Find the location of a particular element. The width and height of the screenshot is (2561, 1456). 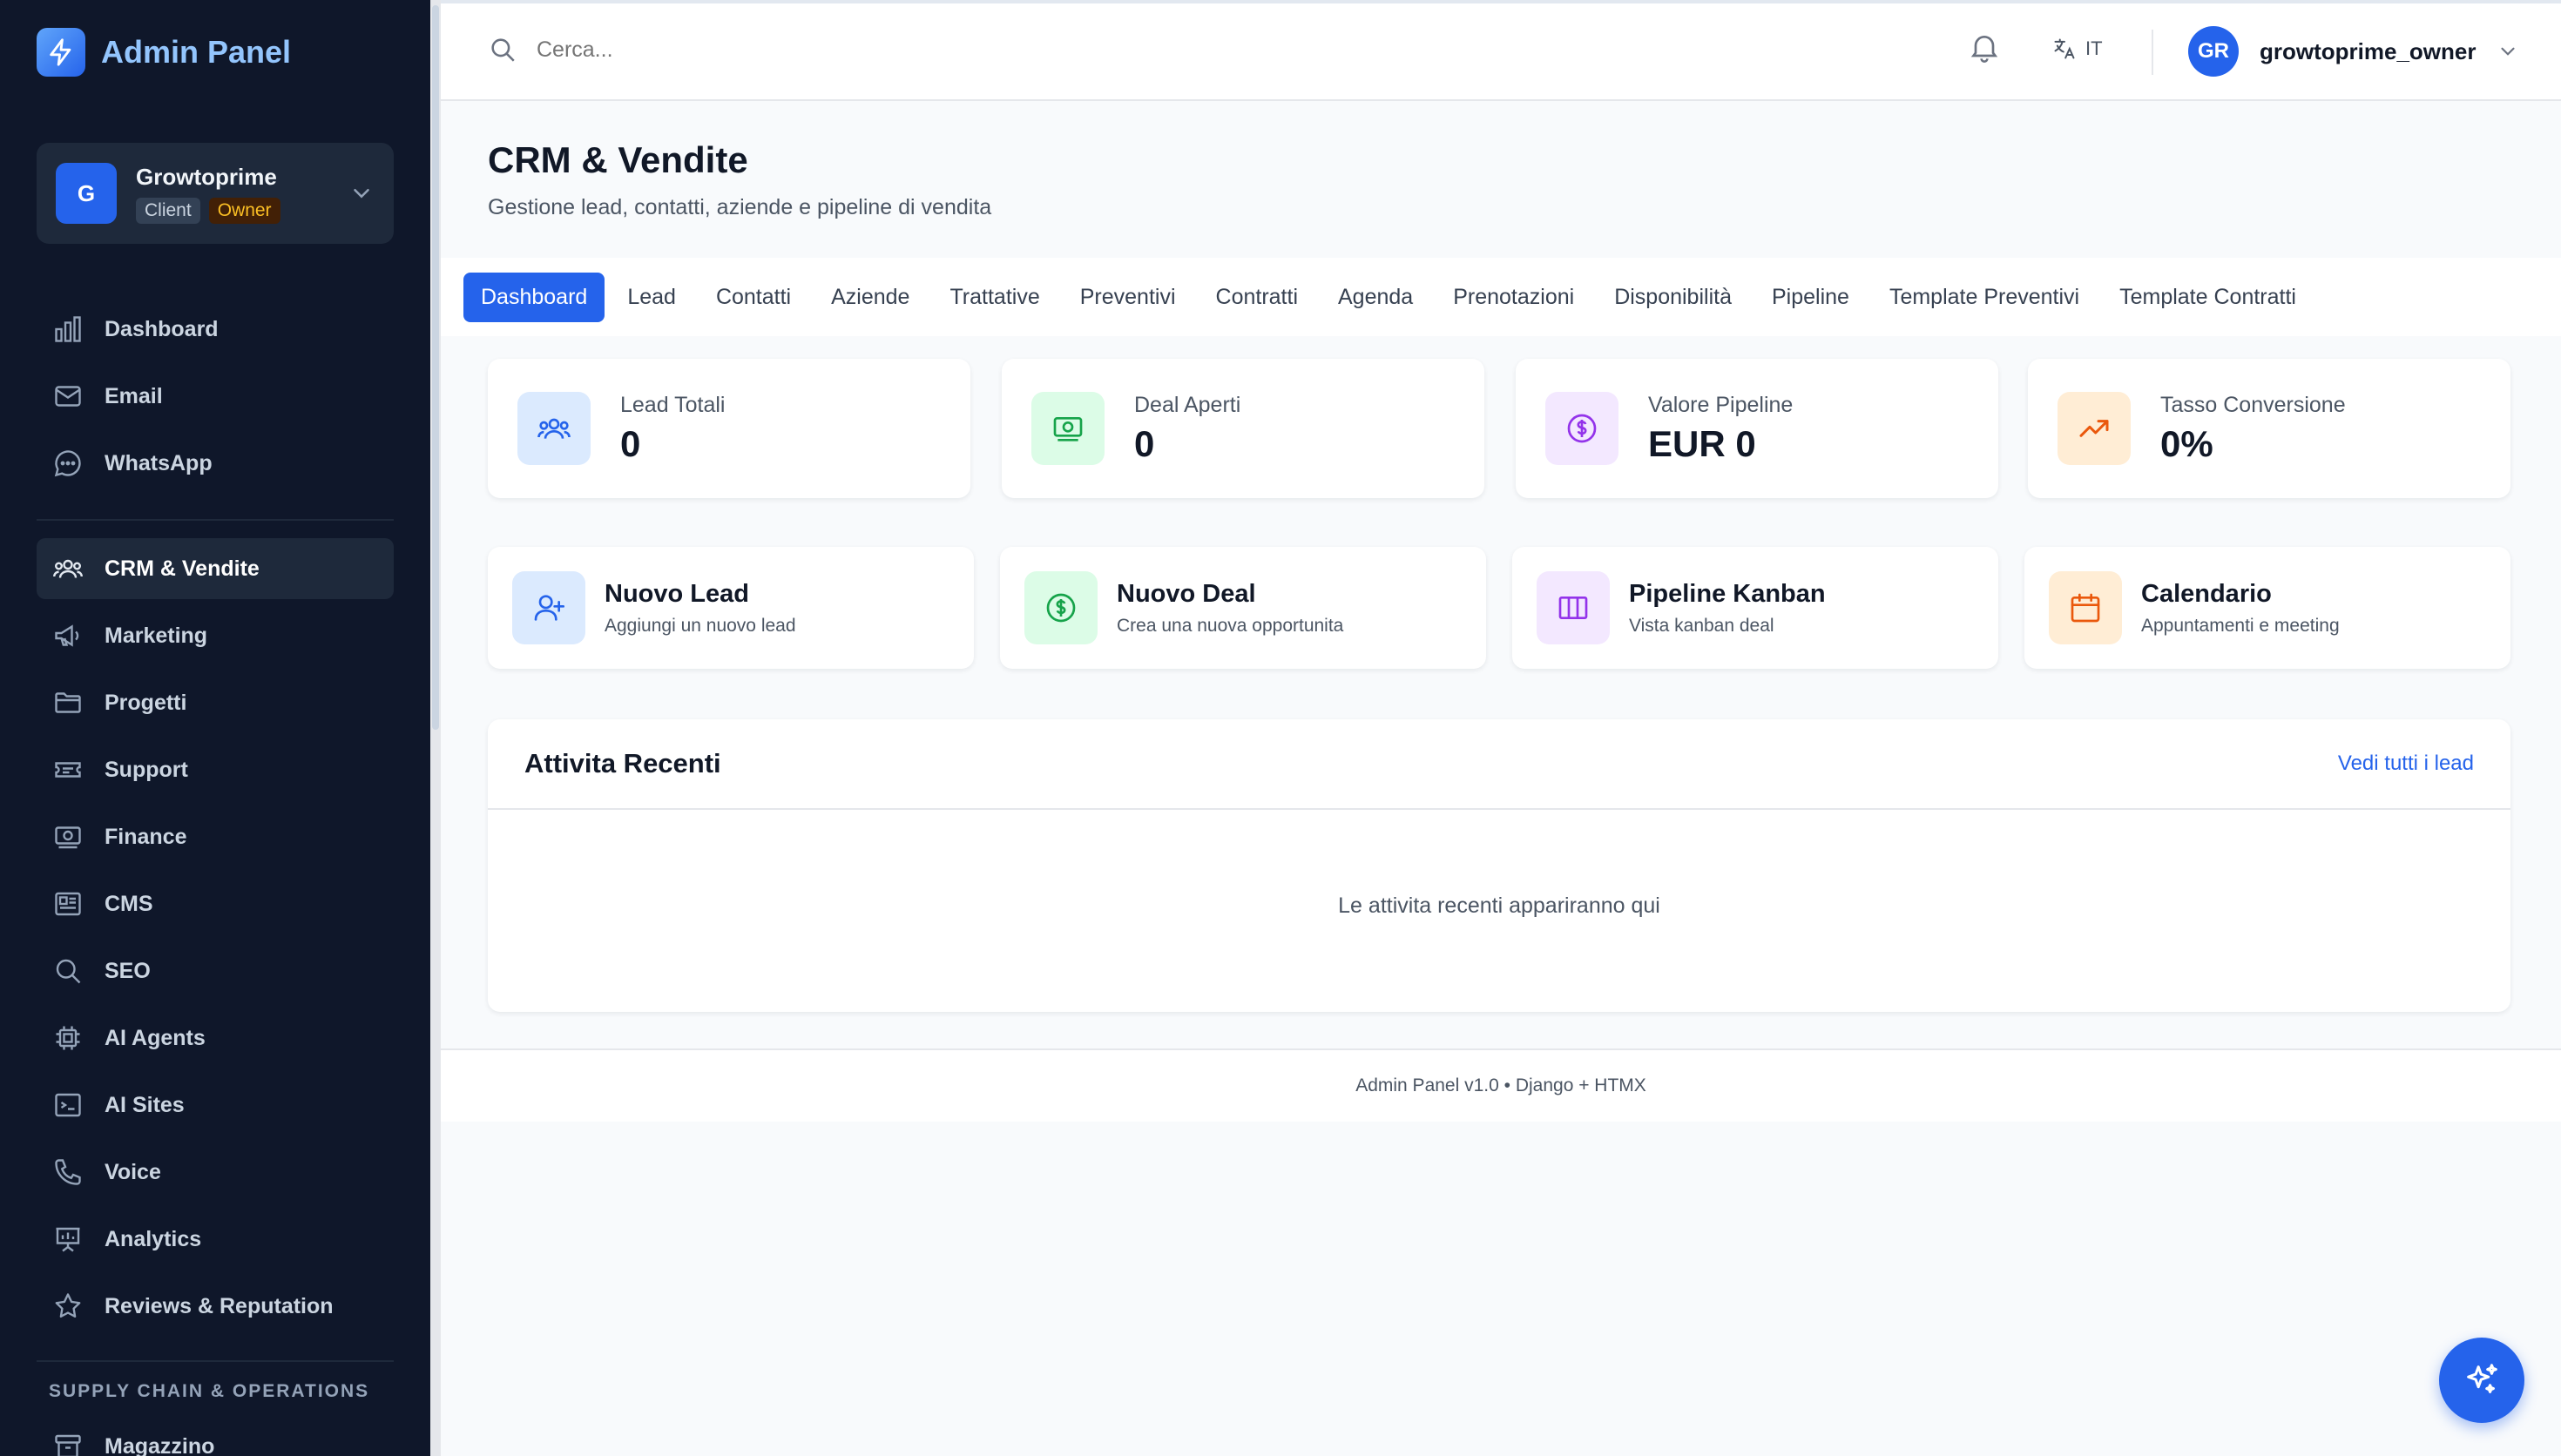

sidebar-item-label: Dashboard is located at coordinates (162, 328).